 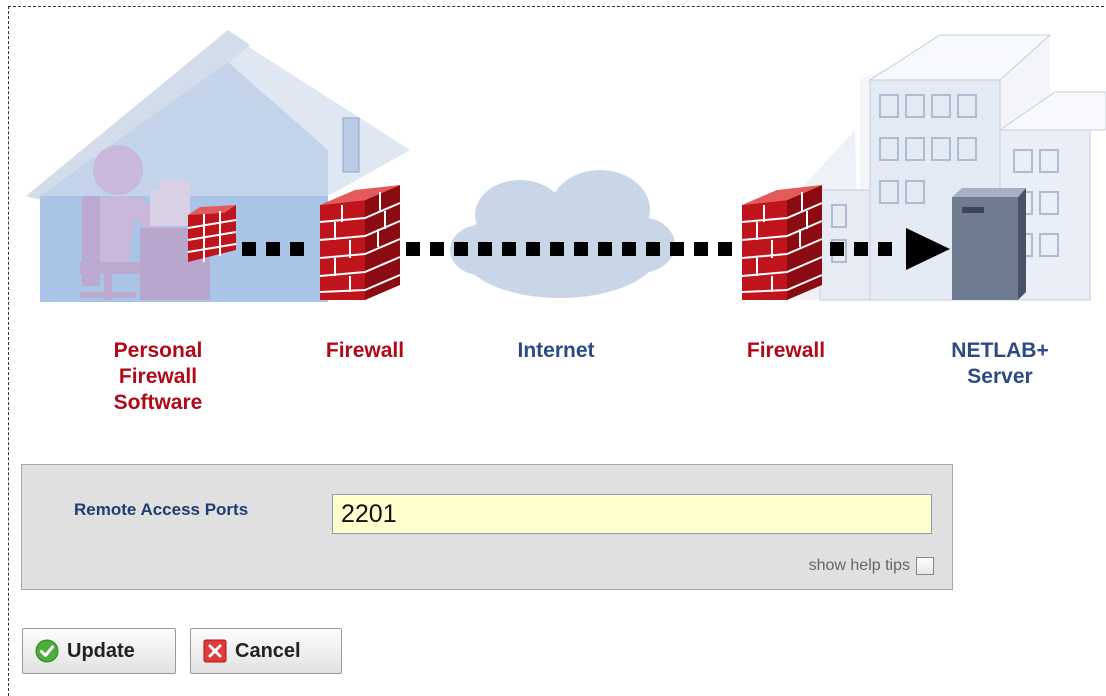 What do you see at coordinates (1000, 363) in the screenshot?
I see `server-label: NETLAB+ Server` at bounding box center [1000, 363].